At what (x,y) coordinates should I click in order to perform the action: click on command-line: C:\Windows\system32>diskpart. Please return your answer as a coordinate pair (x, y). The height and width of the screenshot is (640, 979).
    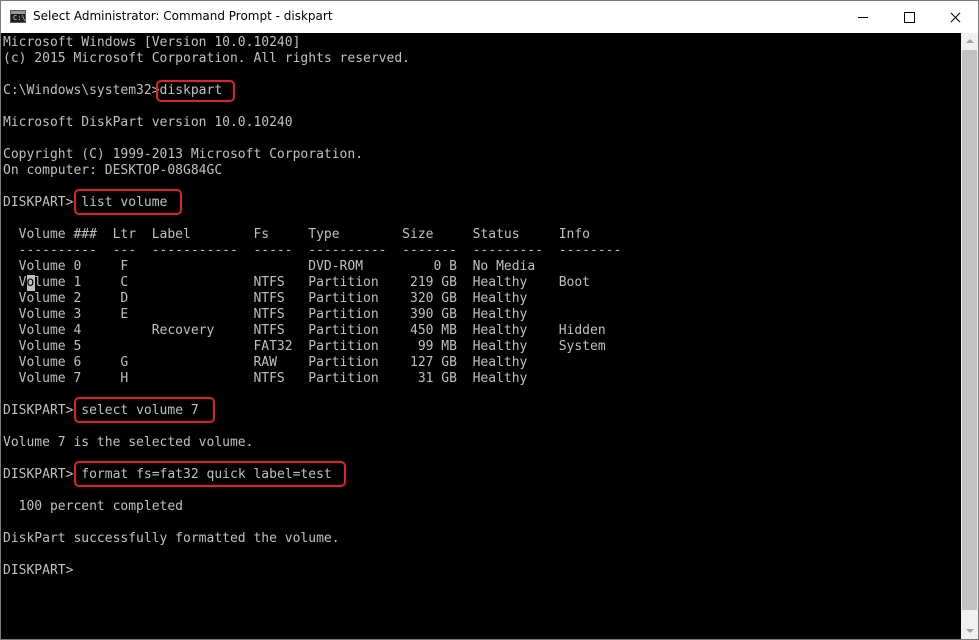
    Looking at the image, I should click on (112, 91).